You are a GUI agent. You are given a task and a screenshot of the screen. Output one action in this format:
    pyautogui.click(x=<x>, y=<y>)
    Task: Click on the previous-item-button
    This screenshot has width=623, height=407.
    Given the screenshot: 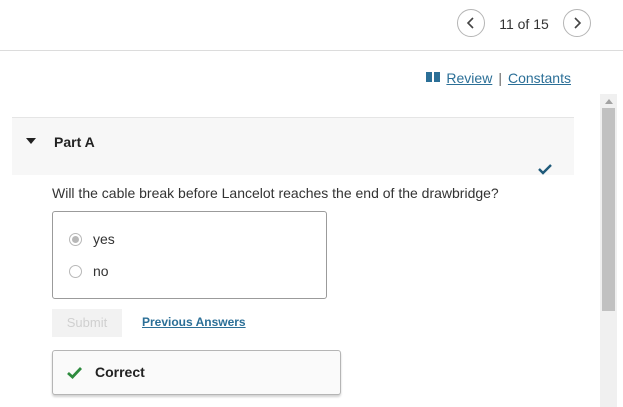 What is the action you would take?
    pyautogui.click(x=471, y=23)
    